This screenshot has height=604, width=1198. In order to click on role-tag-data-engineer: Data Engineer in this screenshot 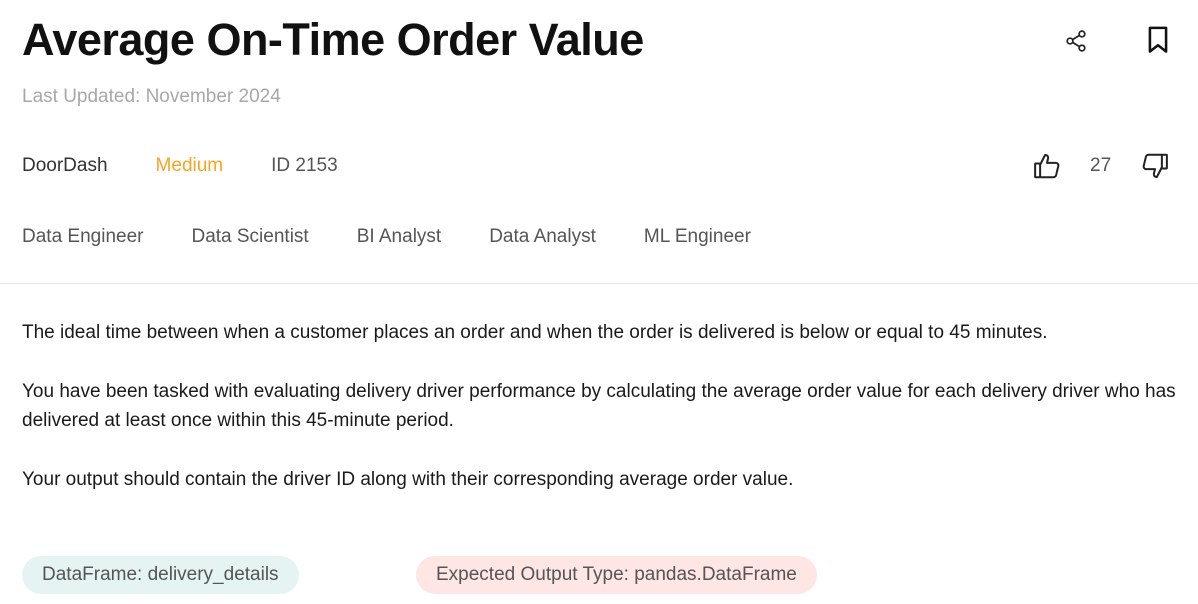, I will do `click(82, 237)`.